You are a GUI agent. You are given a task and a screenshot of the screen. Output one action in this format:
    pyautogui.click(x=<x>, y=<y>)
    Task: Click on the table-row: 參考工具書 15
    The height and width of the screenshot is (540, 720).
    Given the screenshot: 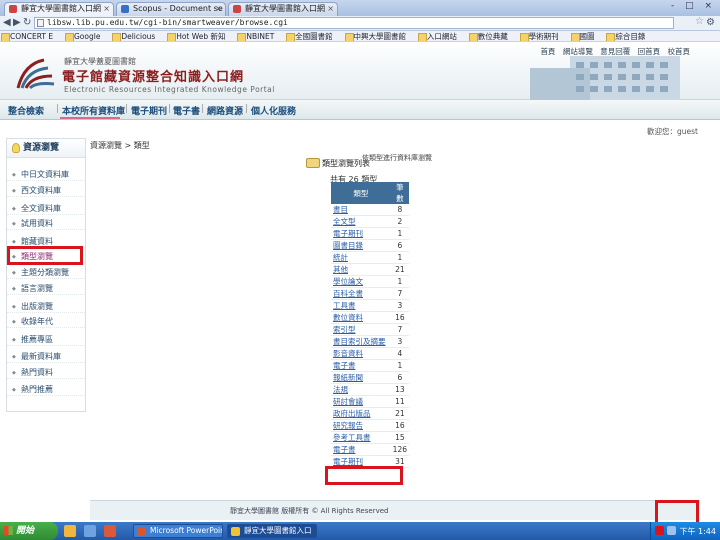 What is the action you would take?
    pyautogui.click(x=370, y=438)
    